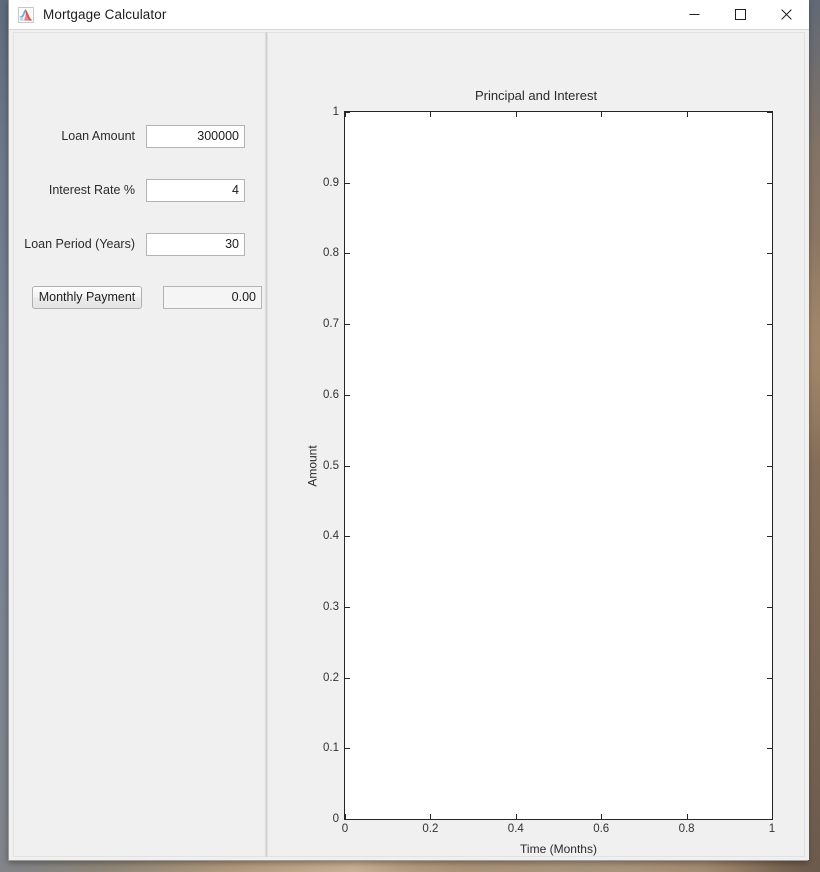 This screenshot has height=872, width=820. What do you see at coordinates (345, 829) in the screenshot?
I see `x-tick-label: 0` at bounding box center [345, 829].